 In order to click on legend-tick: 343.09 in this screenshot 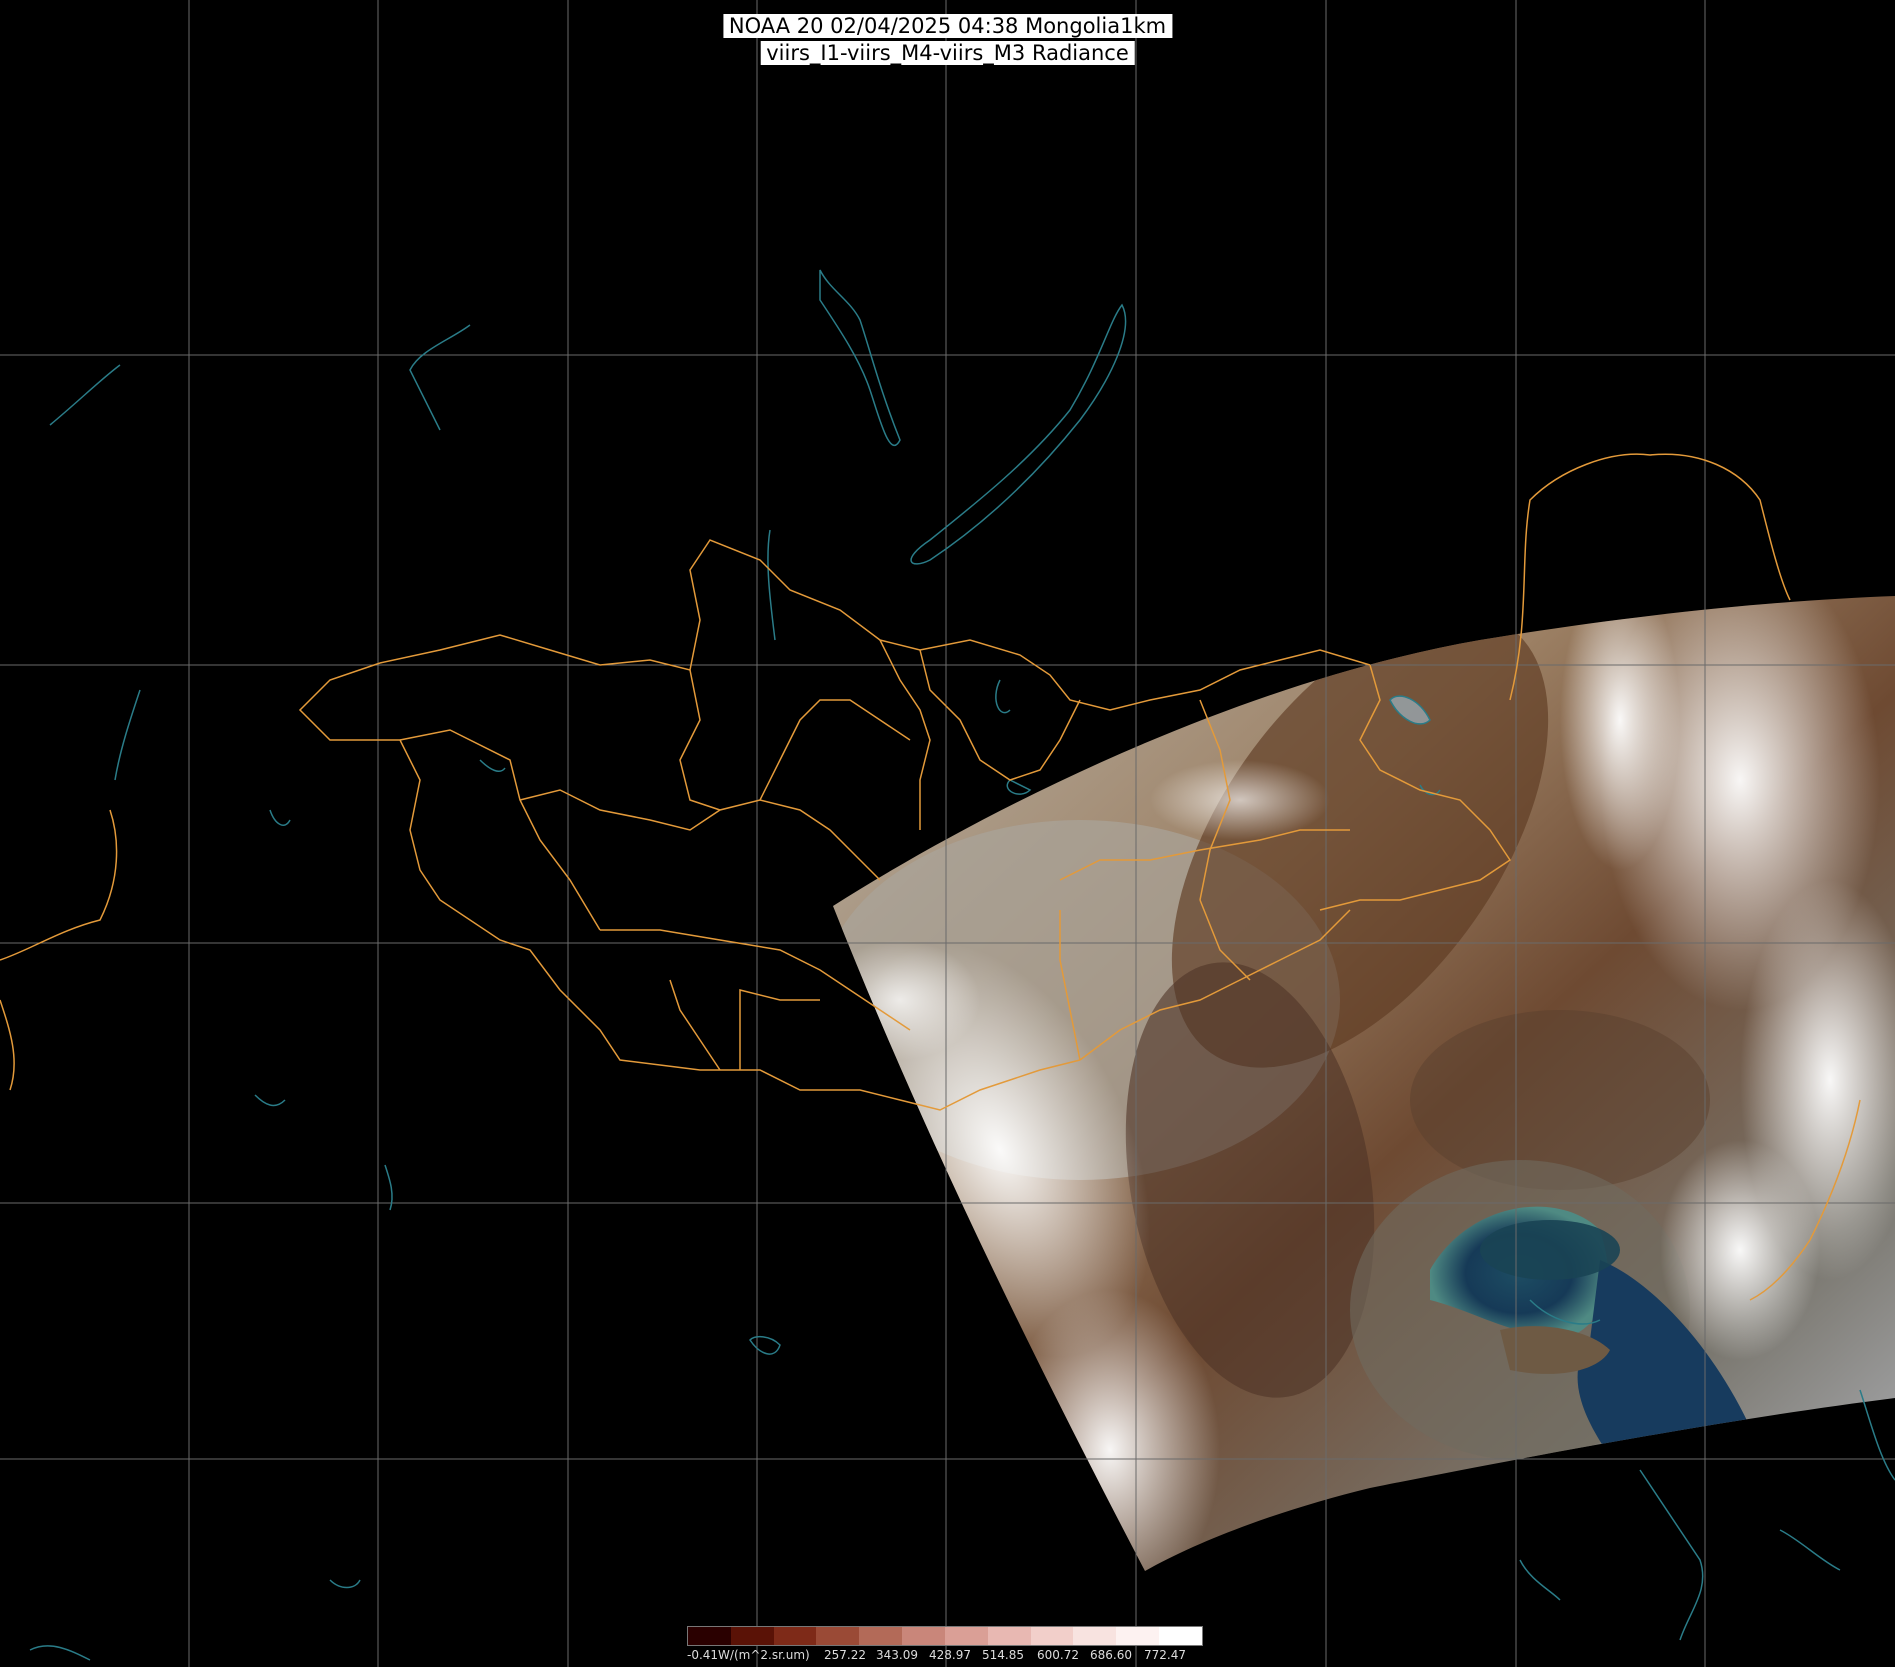, I will do `click(897, 1655)`.